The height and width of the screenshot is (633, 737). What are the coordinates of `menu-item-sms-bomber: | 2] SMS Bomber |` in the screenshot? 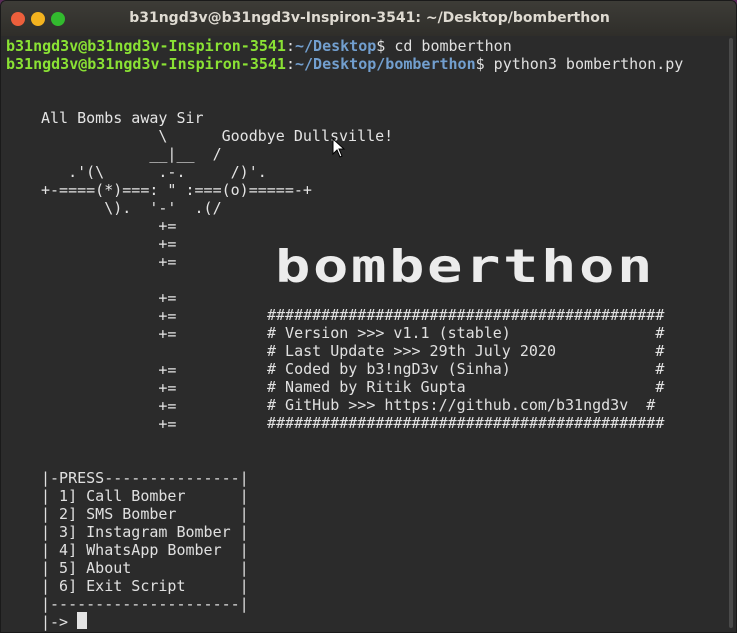 It's located at (145, 514).